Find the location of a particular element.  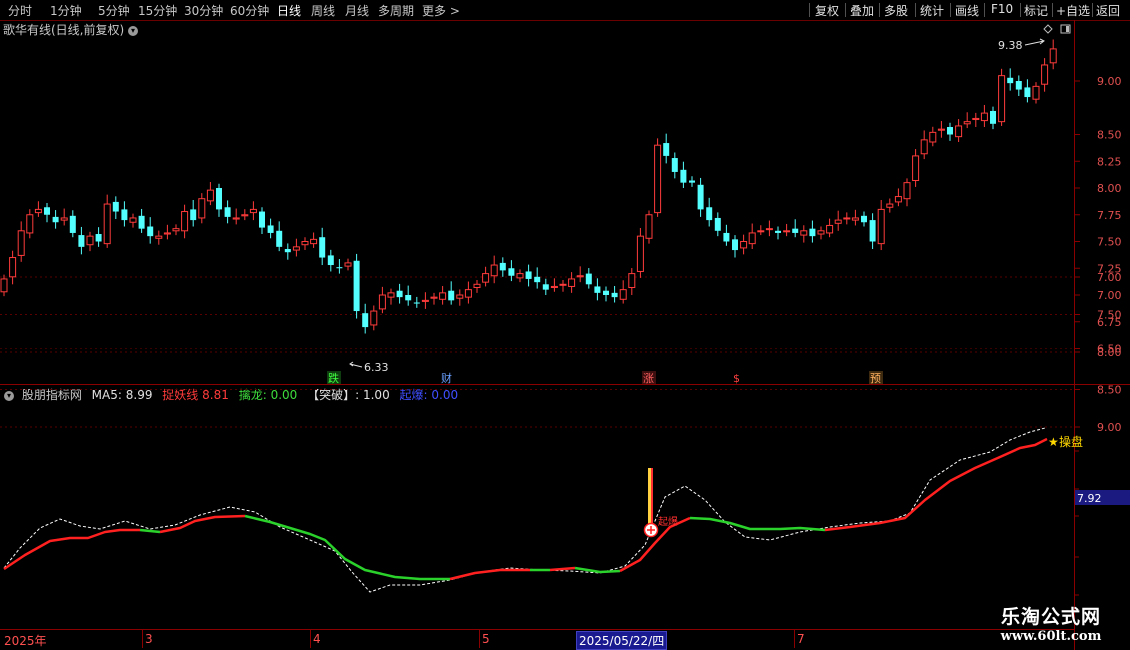

event-fall-marker: 跌 is located at coordinates (333, 378).